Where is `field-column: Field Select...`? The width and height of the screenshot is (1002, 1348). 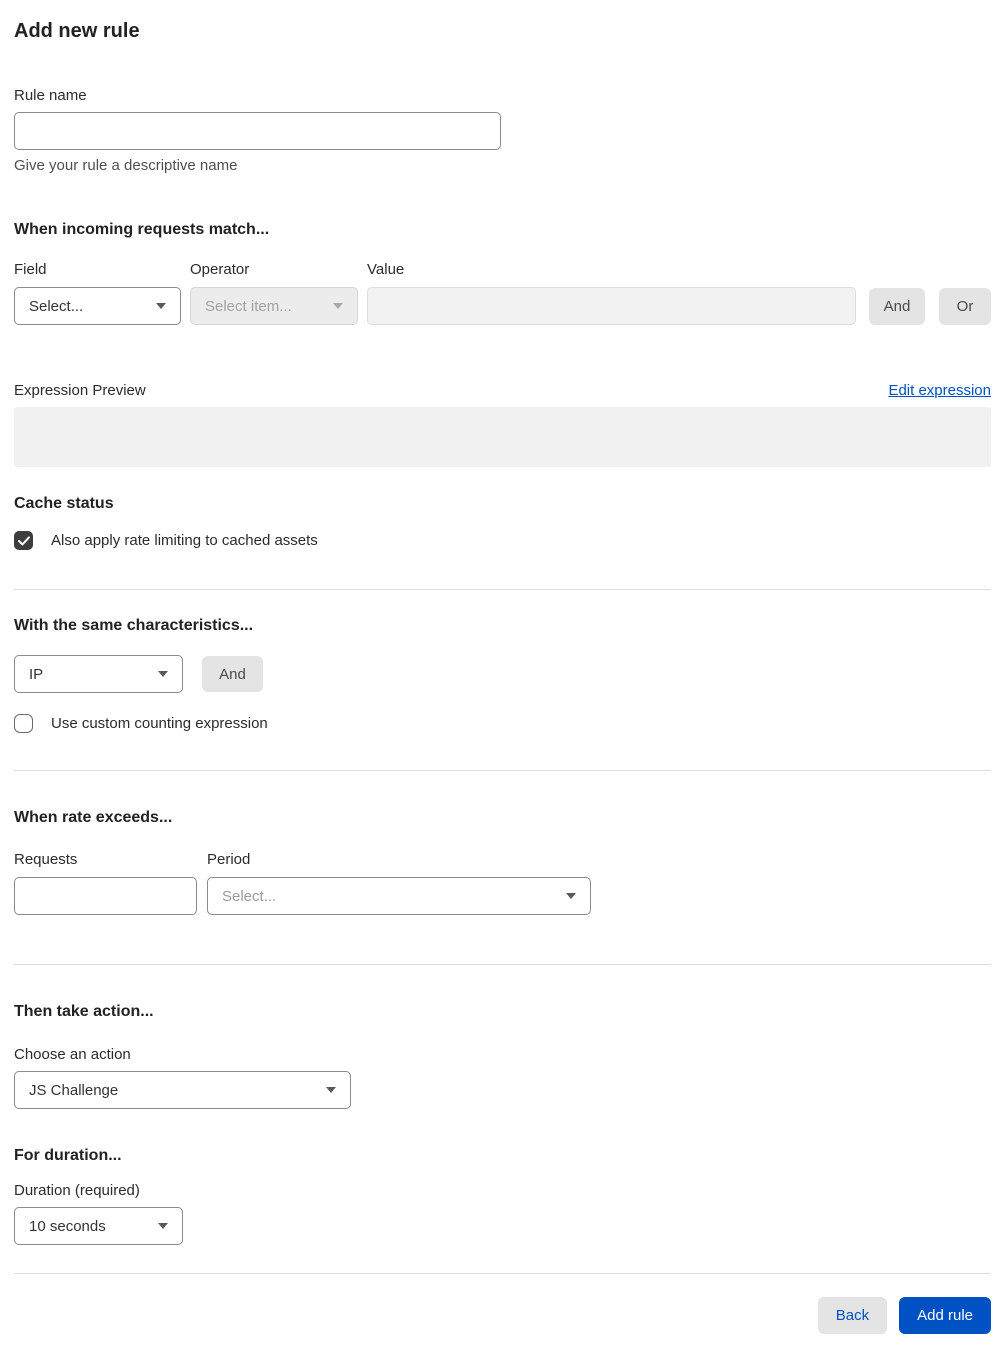 field-column: Field Select... is located at coordinates (97, 292).